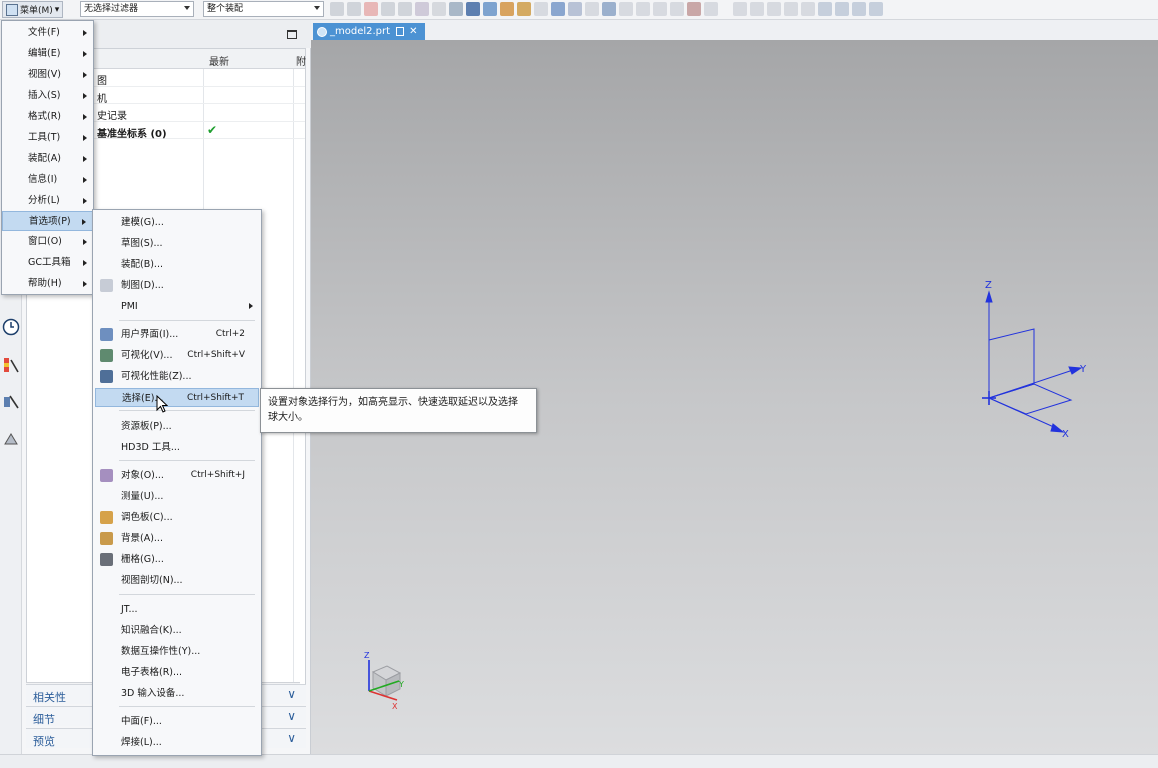 This screenshot has width=1158, height=768. Describe the element at coordinates (177, 334) in the screenshot. I see `submenu-item-user-interface: 用户界面(I)... Ctrl+2` at that location.